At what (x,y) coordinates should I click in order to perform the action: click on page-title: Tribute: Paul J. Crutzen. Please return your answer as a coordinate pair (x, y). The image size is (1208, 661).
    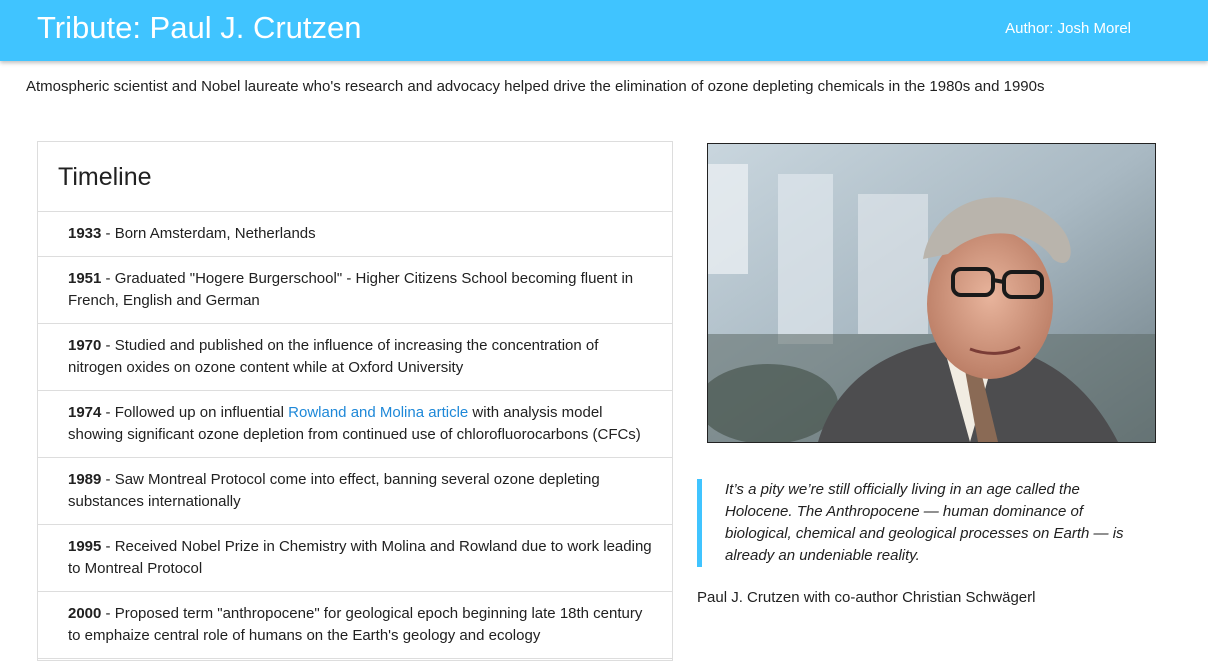
    Looking at the image, I should click on (199, 27).